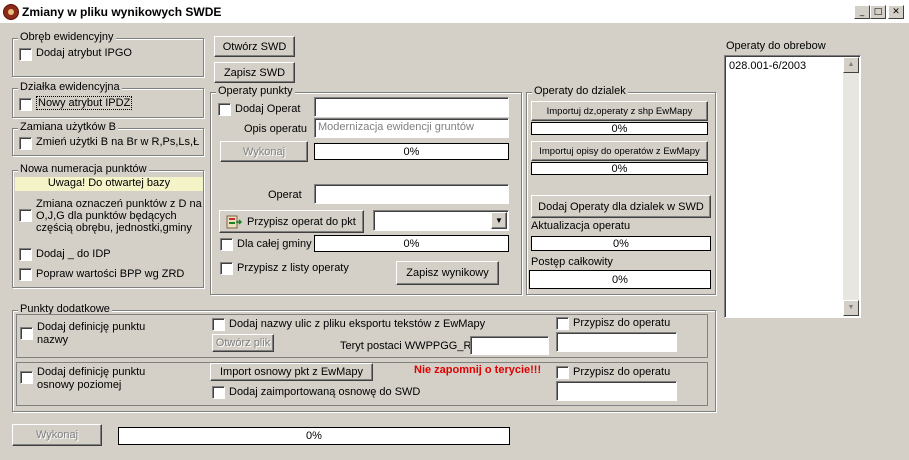 The width and height of the screenshot is (909, 460). Describe the element at coordinates (562, 323) in the screenshot. I see `przypisz-operatu-1-checkbox` at that location.